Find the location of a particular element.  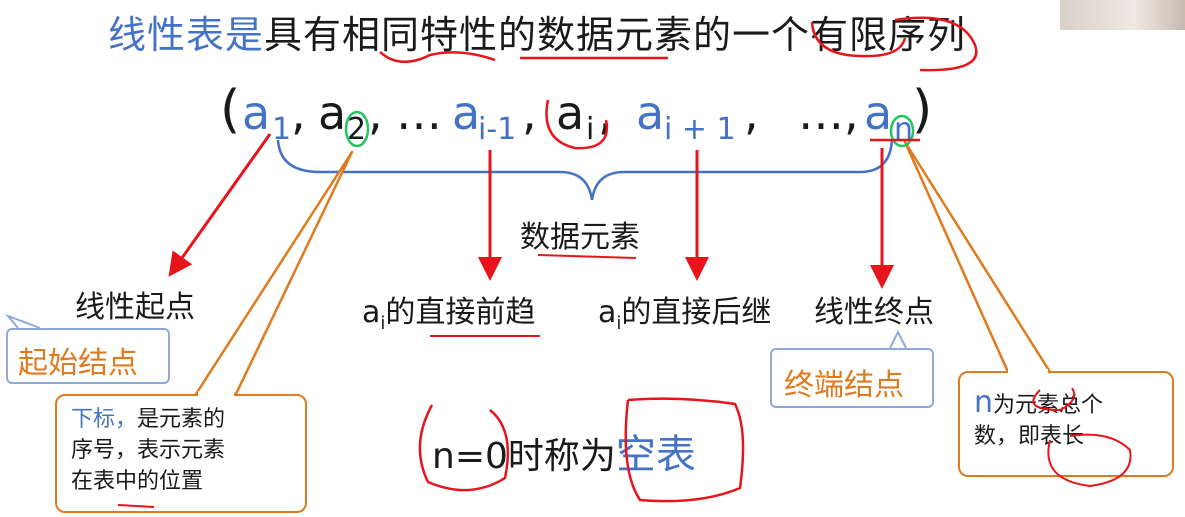

title-curve is located at coordinates (437, 57).